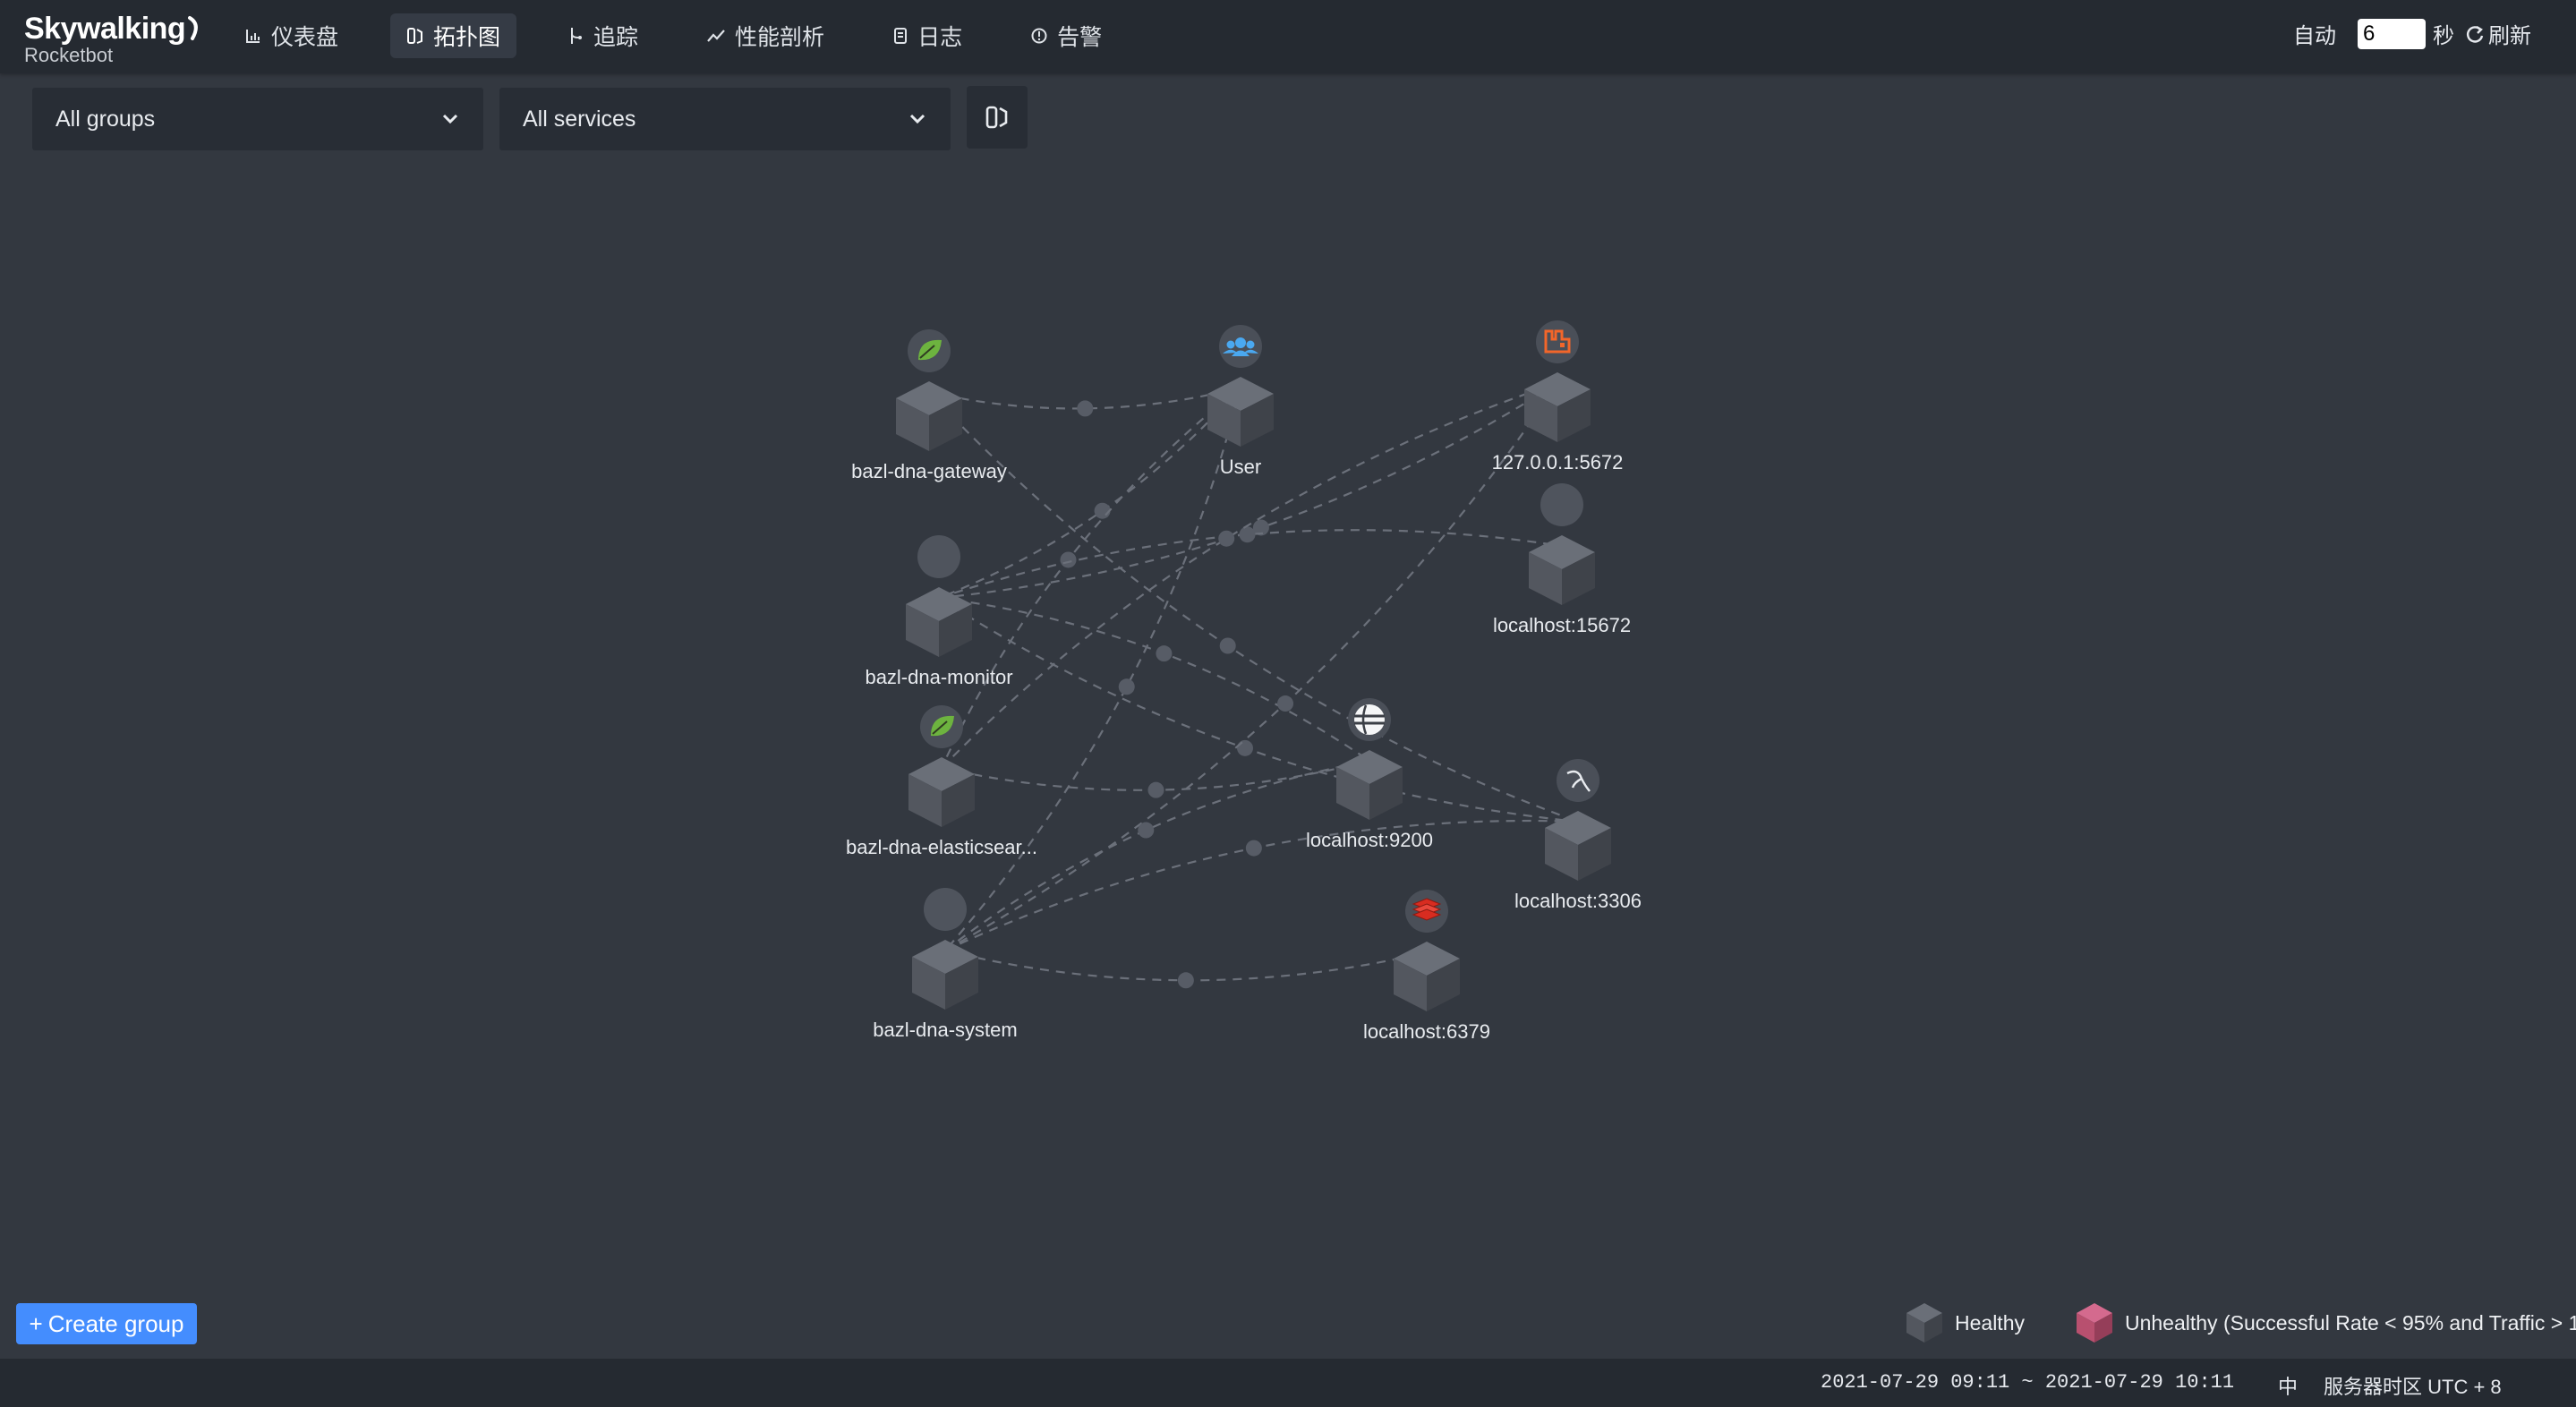 This screenshot has width=2576, height=1407. I want to click on node-label: localhost:3306, so click(1578, 901).